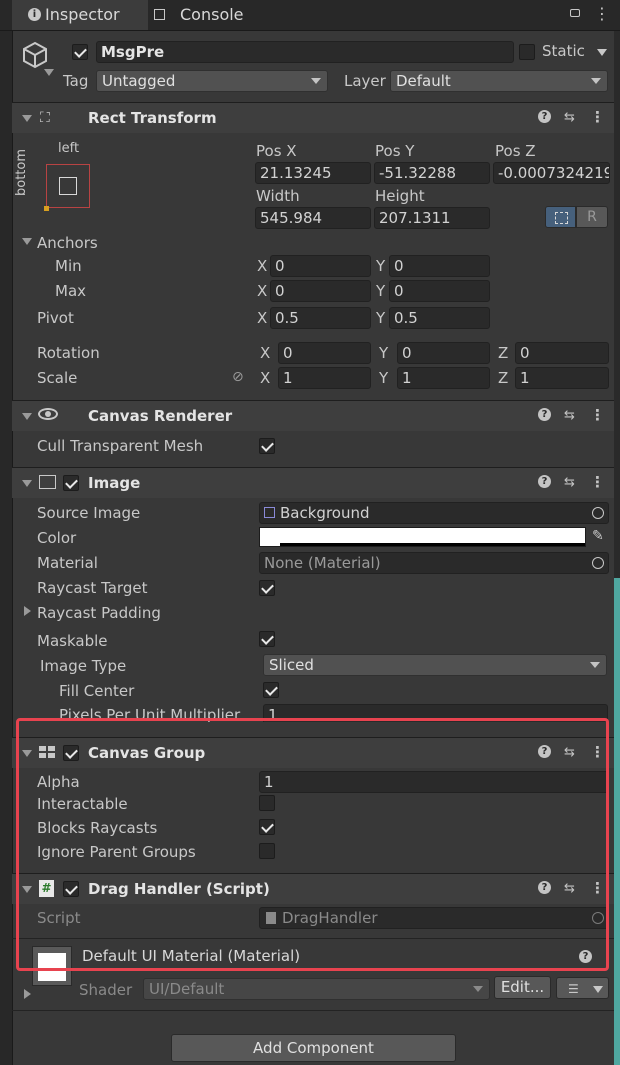 Image resolution: width=620 pixels, height=1065 pixels. What do you see at coordinates (598, 536) in the screenshot?
I see `eyedropper-icon: ✎` at bounding box center [598, 536].